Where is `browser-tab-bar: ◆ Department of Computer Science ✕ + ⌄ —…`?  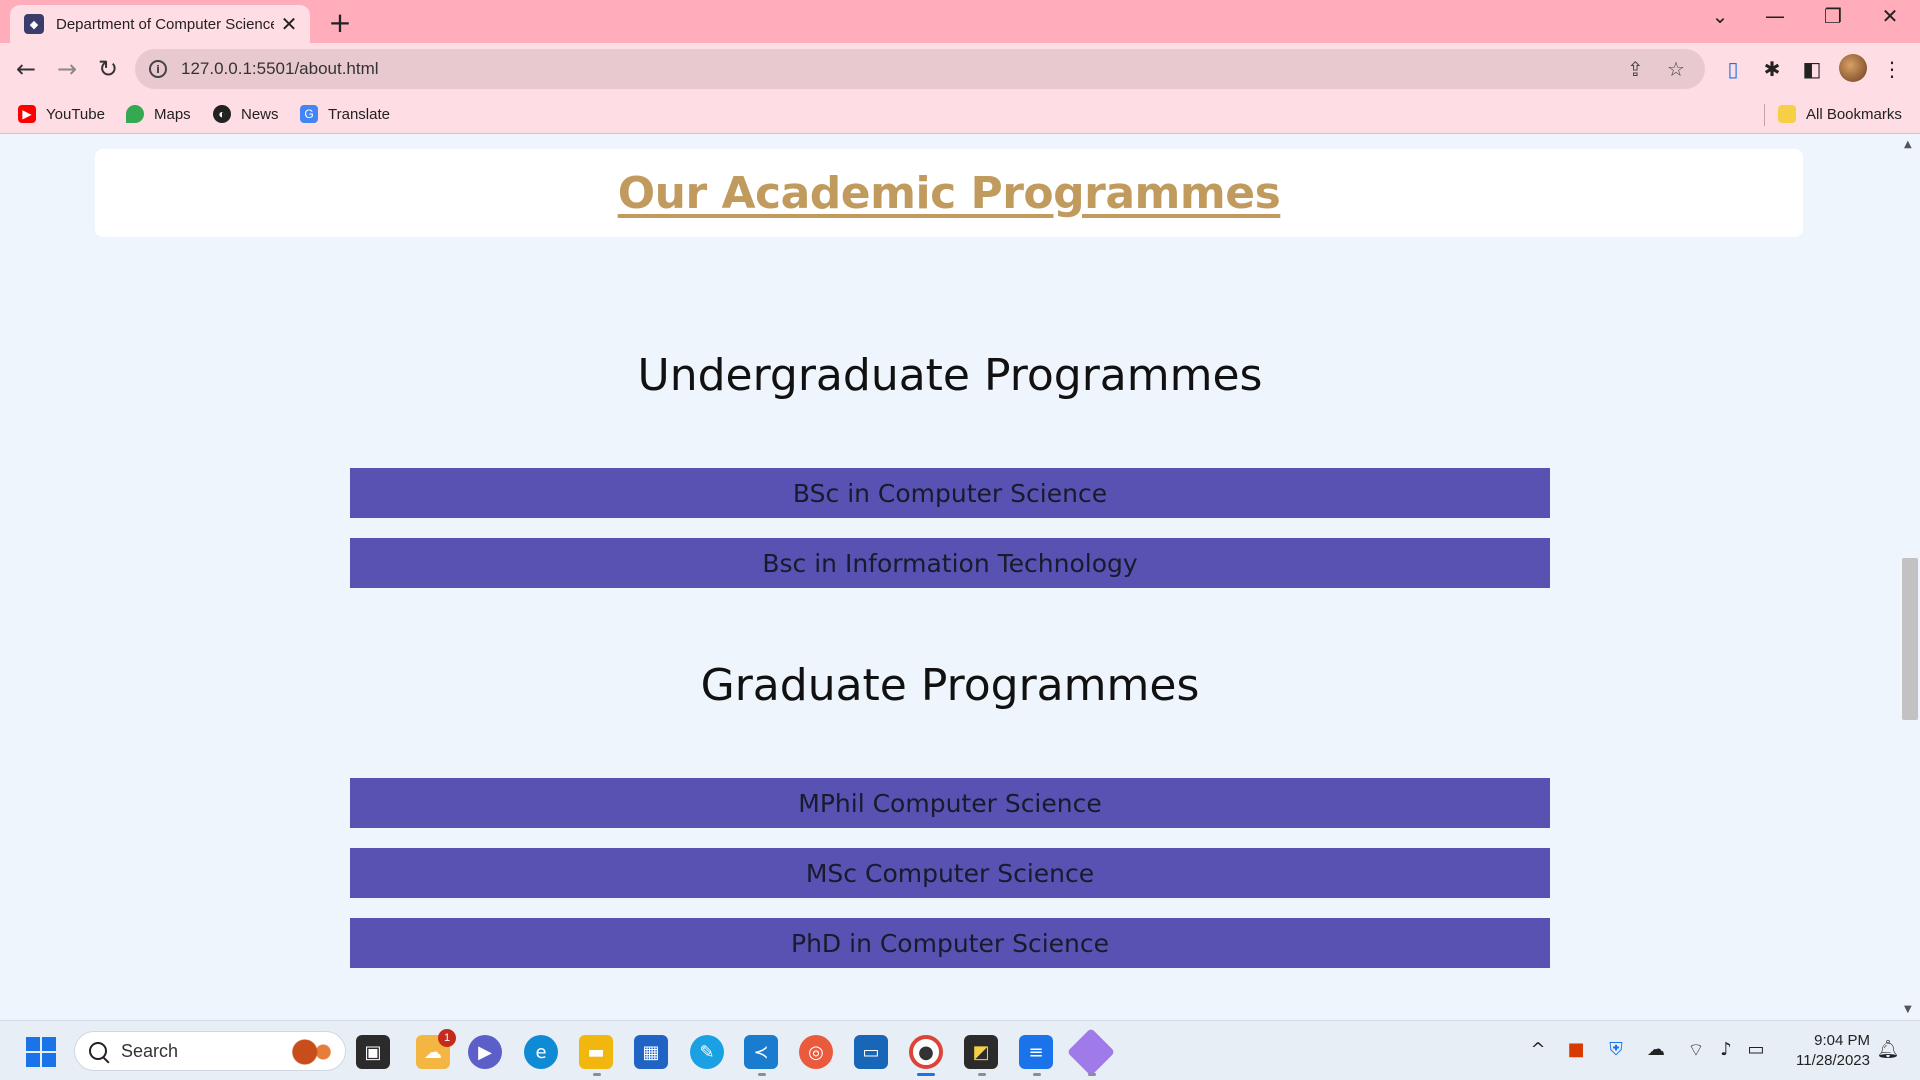
browser-tab-bar: ◆ Department of Computer Science ✕ + ⌄ —… is located at coordinates (960, 21).